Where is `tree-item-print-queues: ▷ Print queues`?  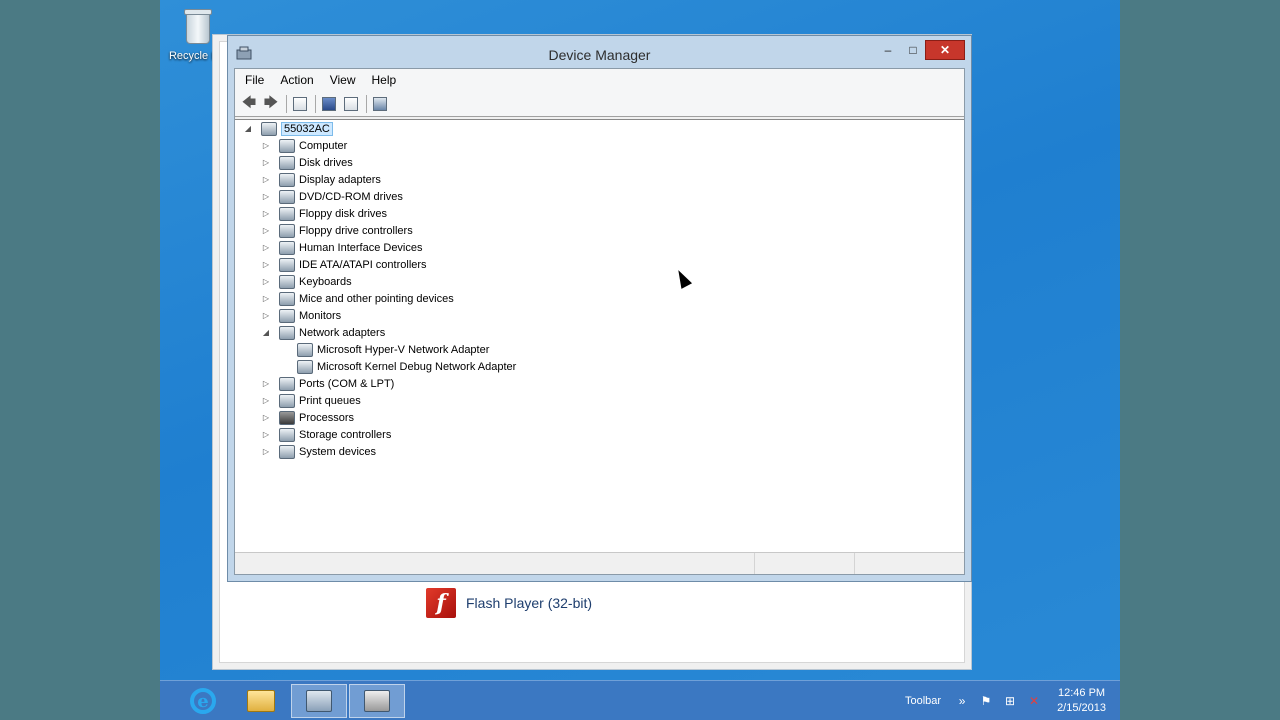
tree-item-print-queues: ▷ Print queues is located at coordinates (311, 400).